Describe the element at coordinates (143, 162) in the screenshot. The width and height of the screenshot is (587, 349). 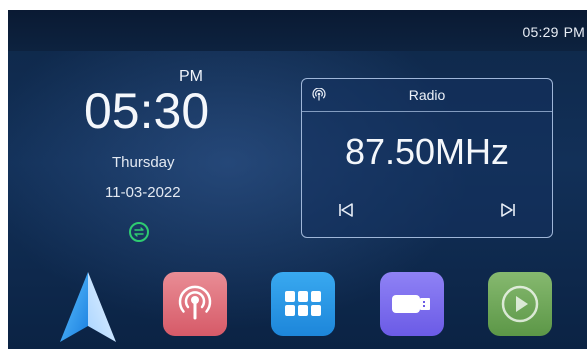
I see `clock-day: Thursday` at that location.